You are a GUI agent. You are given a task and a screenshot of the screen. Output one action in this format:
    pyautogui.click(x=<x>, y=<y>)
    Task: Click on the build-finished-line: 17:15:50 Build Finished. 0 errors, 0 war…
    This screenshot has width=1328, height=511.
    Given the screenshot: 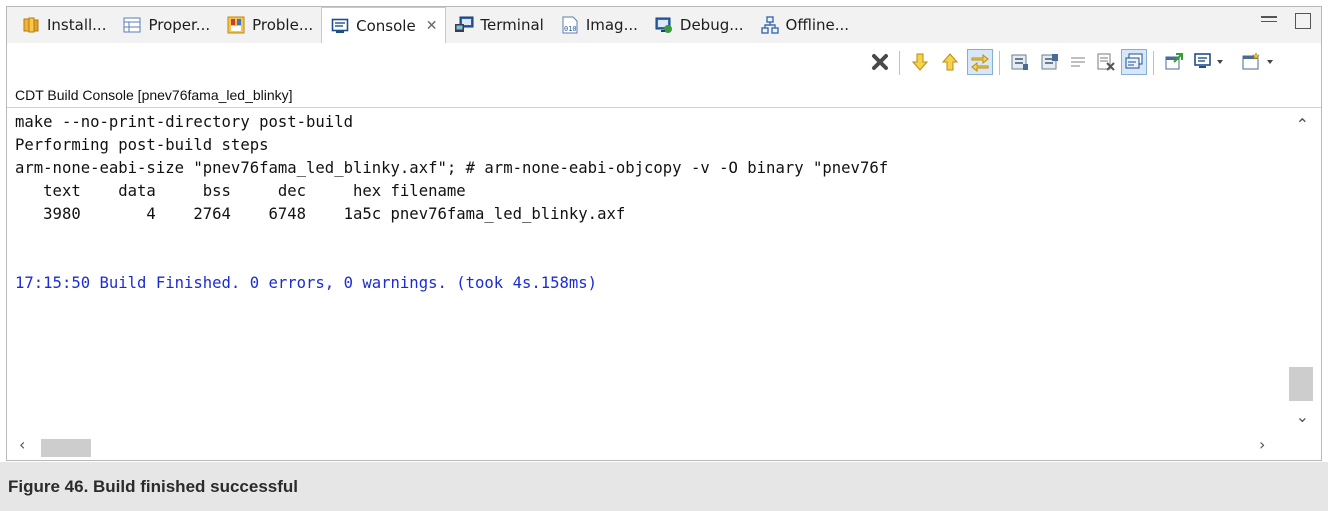 What is the action you would take?
    pyautogui.click(x=306, y=283)
    